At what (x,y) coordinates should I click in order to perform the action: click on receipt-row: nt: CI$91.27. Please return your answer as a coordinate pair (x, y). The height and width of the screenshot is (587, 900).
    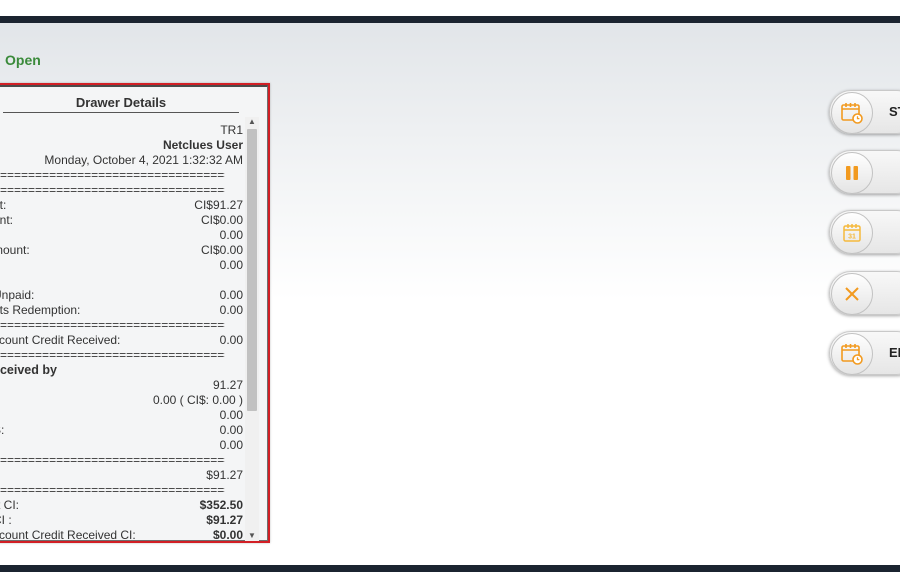
    Looking at the image, I should click on (121, 205).